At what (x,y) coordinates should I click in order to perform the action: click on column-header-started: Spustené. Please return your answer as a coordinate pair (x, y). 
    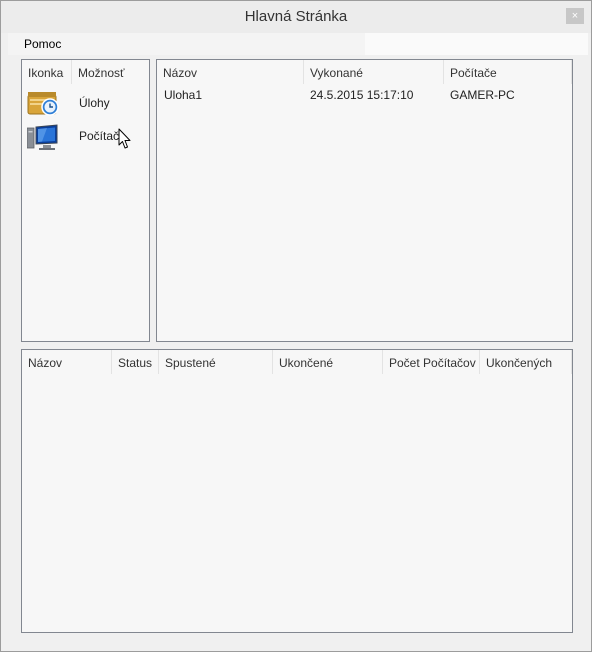
    Looking at the image, I should click on (216, 362).